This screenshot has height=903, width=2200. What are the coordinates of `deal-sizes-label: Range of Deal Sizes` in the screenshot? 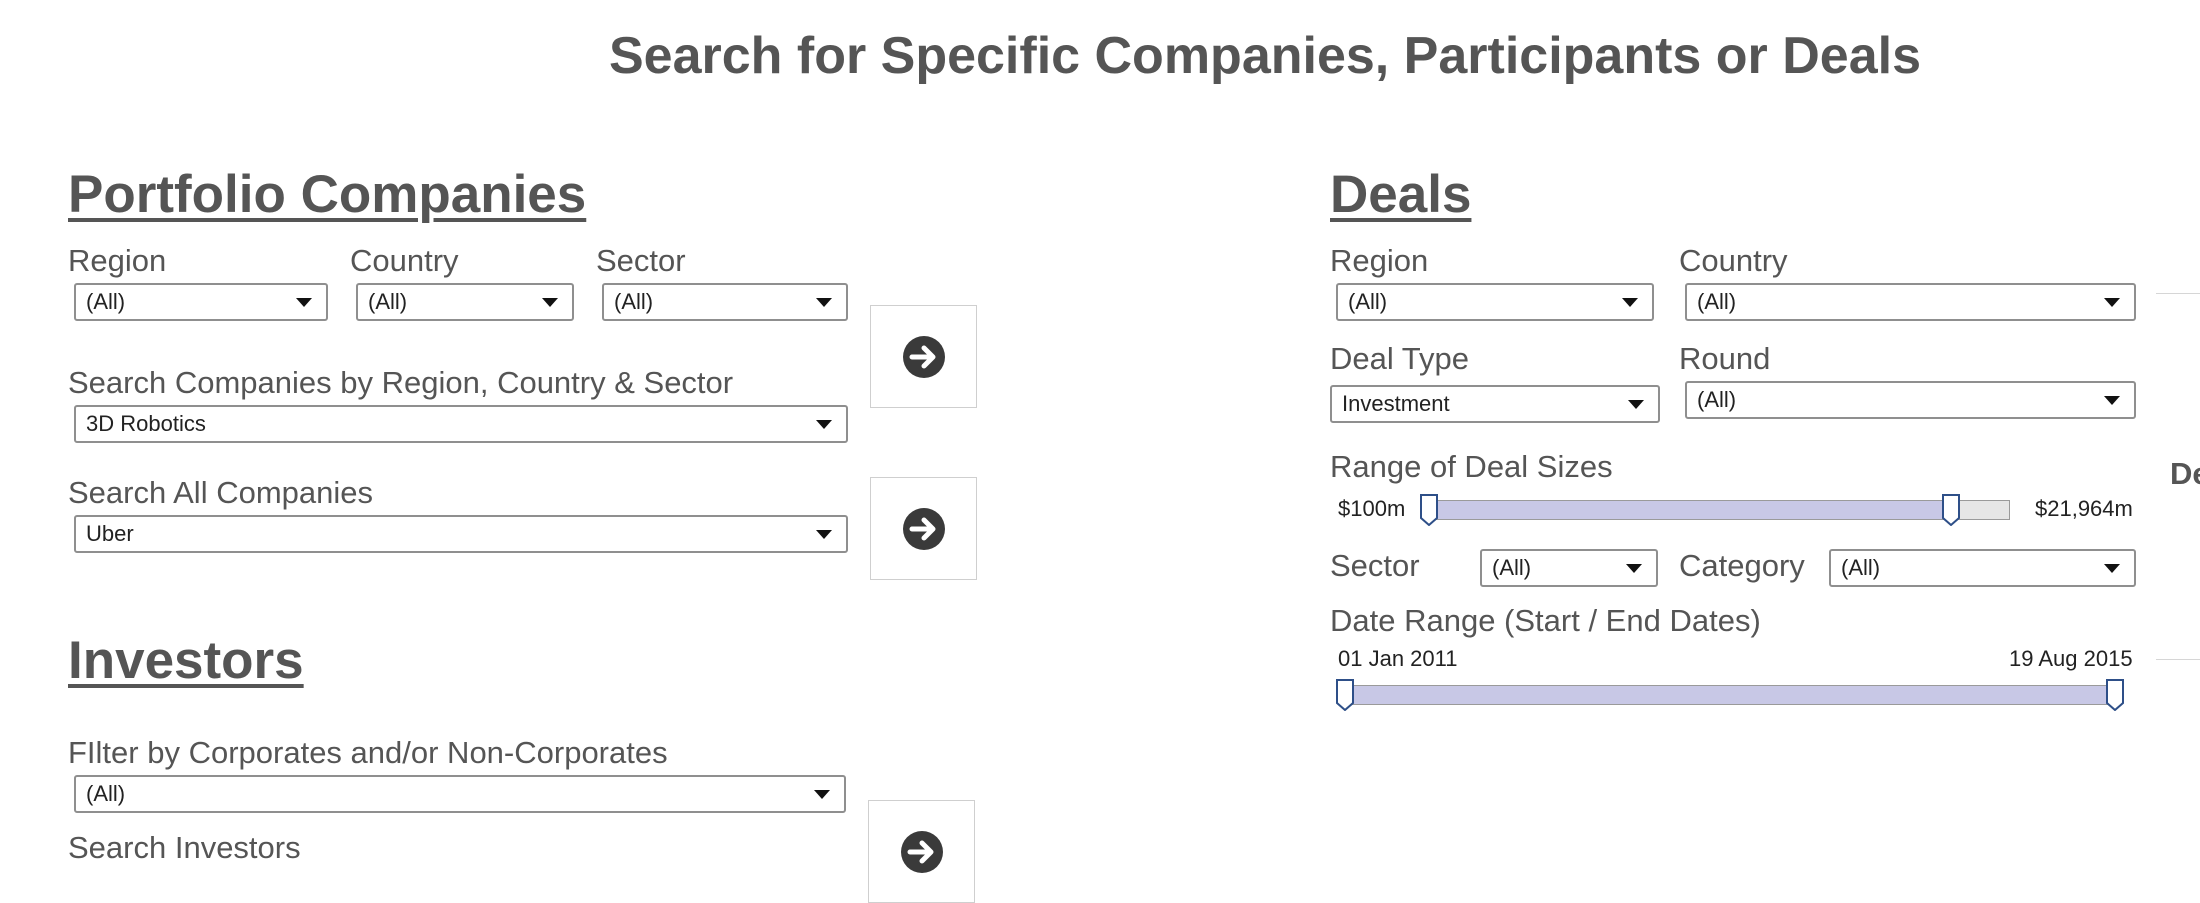 It's located at (1471, 466).